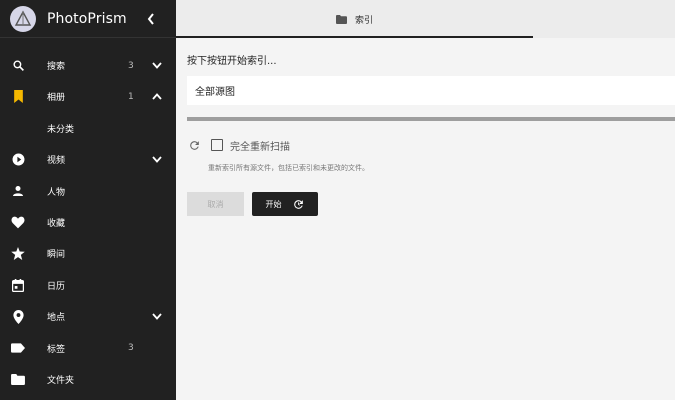 The height and width of the screenshot is (400, 675). What do you see at coordinates (88, 128) in the screenshot?
I see `sidebar-item-unsorted: 未分类` at bounding box center [88, 128].